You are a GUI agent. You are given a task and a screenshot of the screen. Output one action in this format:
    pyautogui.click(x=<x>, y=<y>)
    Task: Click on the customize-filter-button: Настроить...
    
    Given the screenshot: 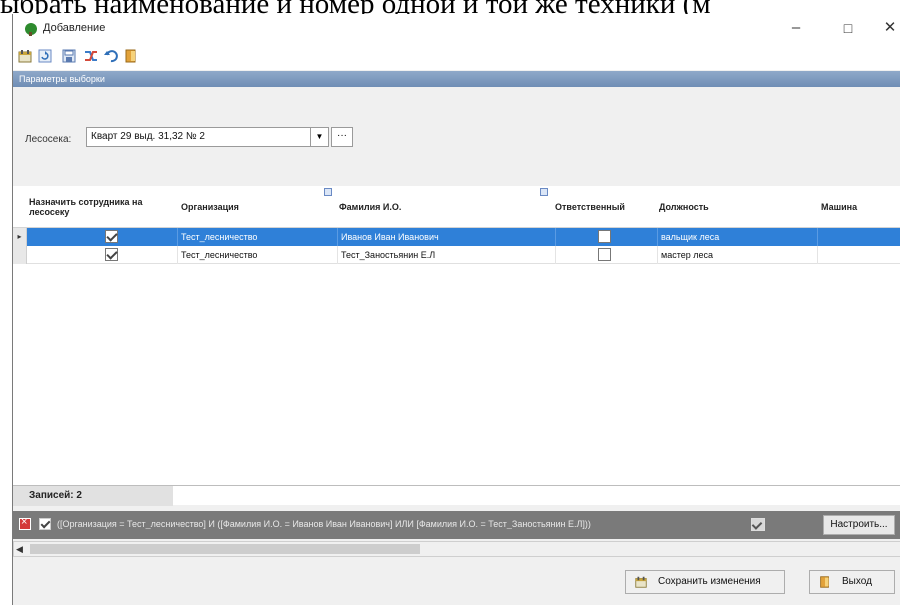 What is the action you would take?
    pyautogui.click(x=859, y=525)
    